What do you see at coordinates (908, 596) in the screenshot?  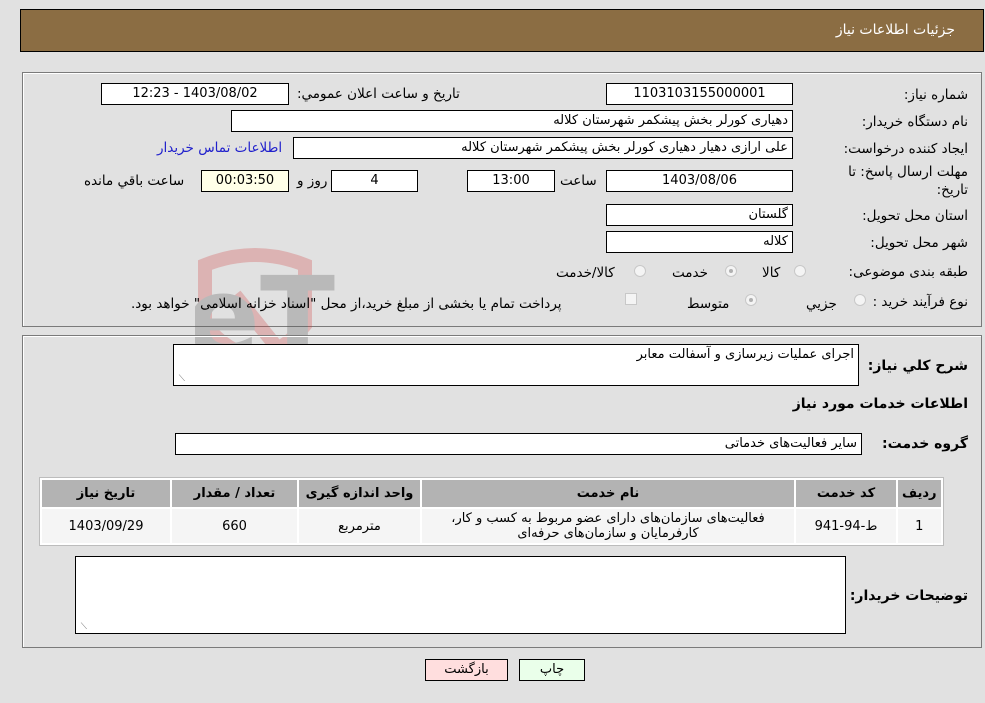 I see `buyer-notes-label: توضیحات خریدار:` at bounding box center [908, 596].